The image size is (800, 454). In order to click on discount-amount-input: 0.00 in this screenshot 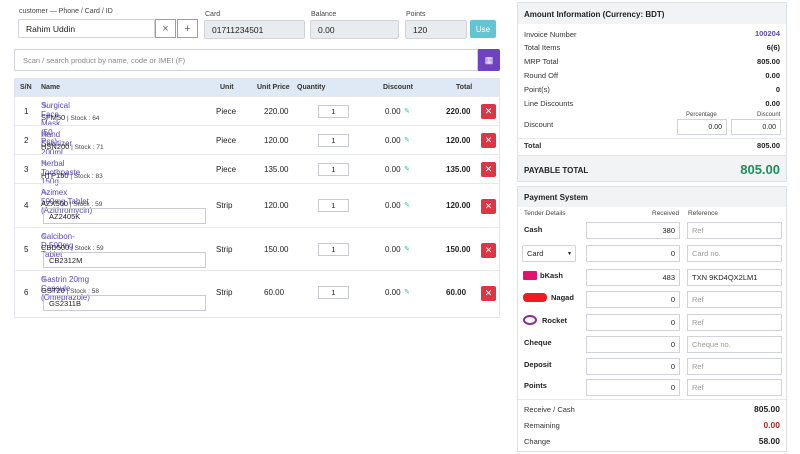, I will do `click(756, 127)`.